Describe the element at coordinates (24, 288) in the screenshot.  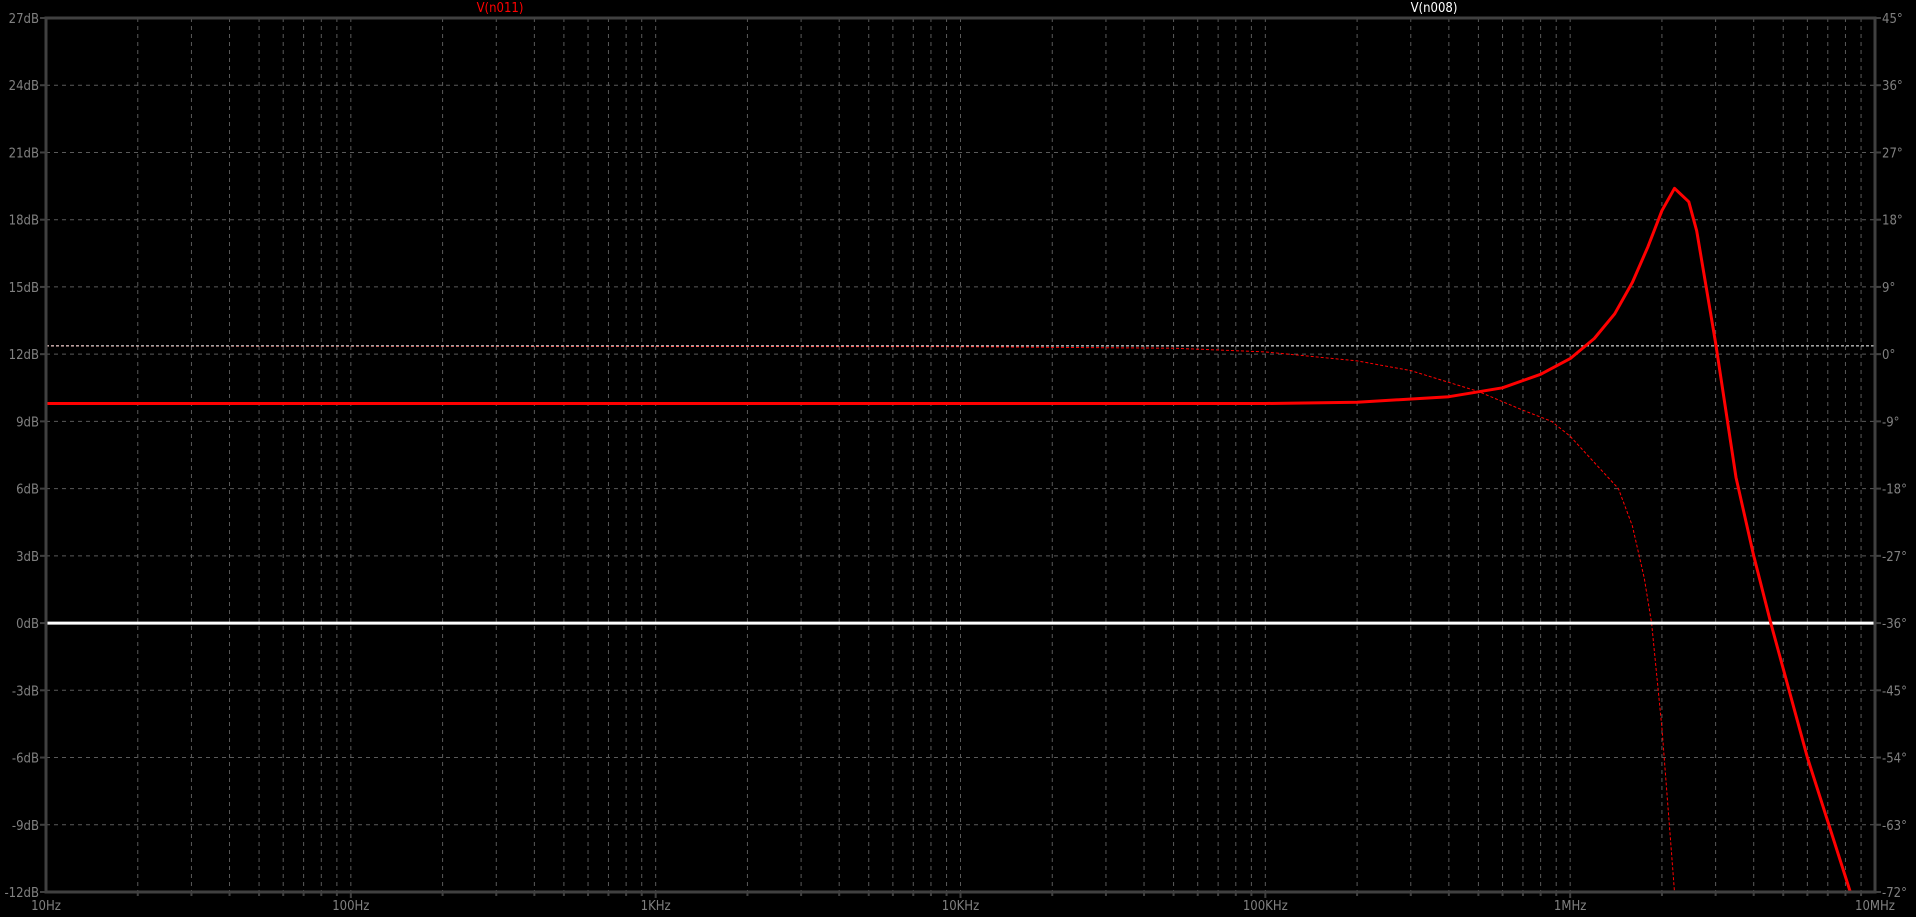
I see `y-tick-label: 15dB` at that location.